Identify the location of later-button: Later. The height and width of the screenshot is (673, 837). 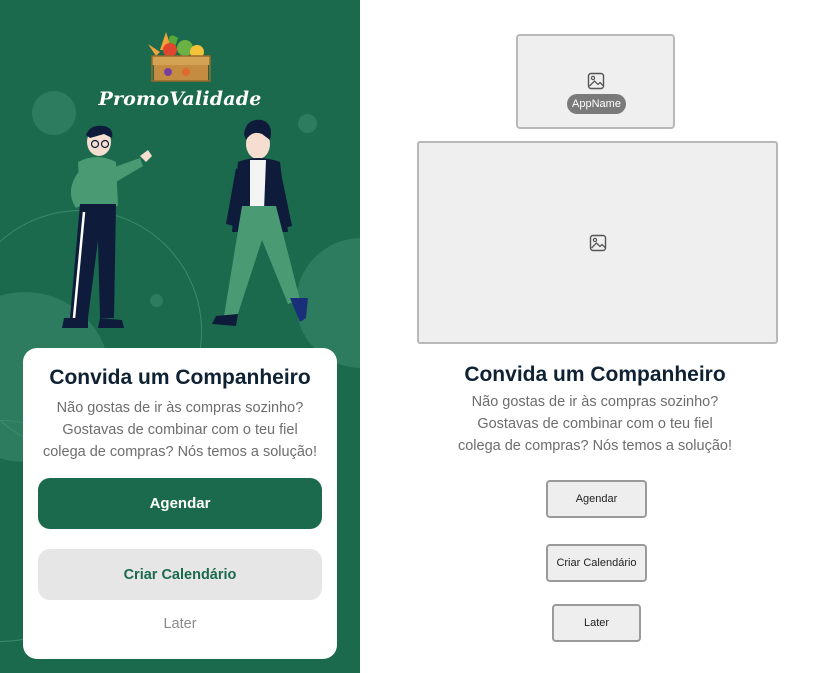
(180, 624).